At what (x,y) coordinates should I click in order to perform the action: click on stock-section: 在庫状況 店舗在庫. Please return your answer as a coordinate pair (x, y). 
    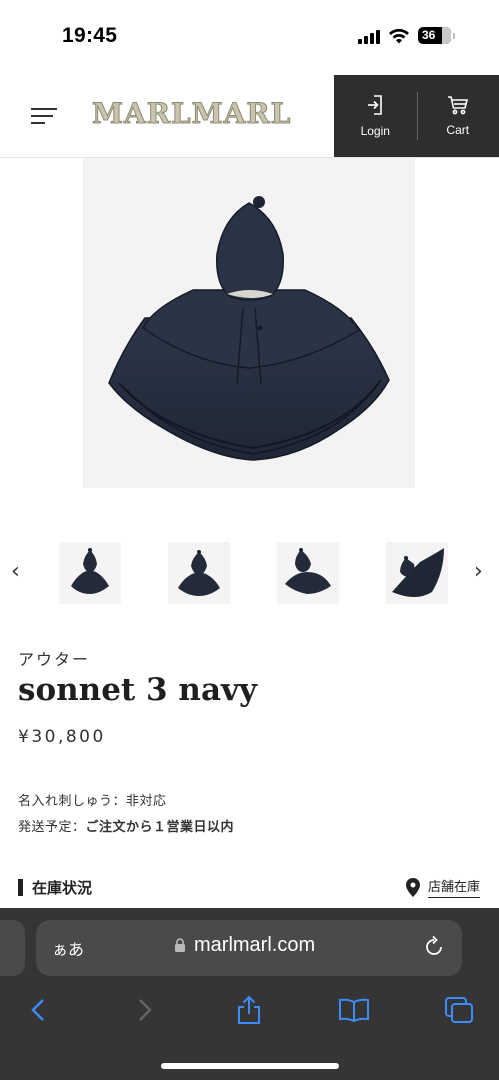
    Looking at the image, I should click on (249, 888).